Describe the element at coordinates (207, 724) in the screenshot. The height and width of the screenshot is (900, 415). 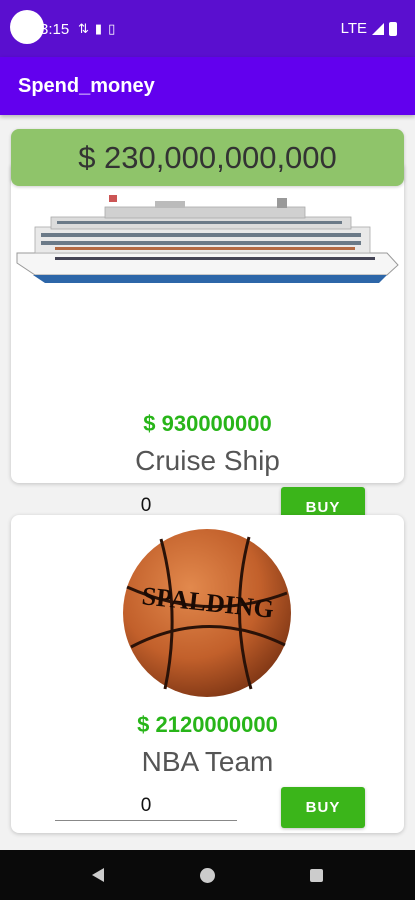
I see `item-price: $ 2120000000` at that location.